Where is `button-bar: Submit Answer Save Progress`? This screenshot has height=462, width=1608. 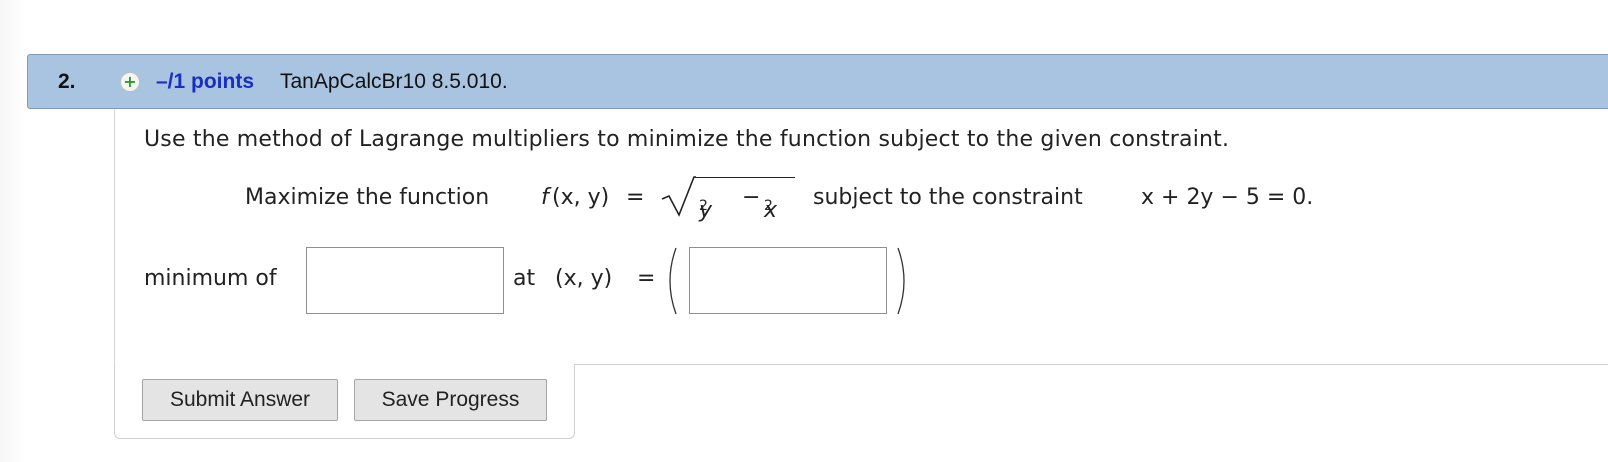
button-bar: Submit Answer Save Progress is located at coordinates (344, 401).